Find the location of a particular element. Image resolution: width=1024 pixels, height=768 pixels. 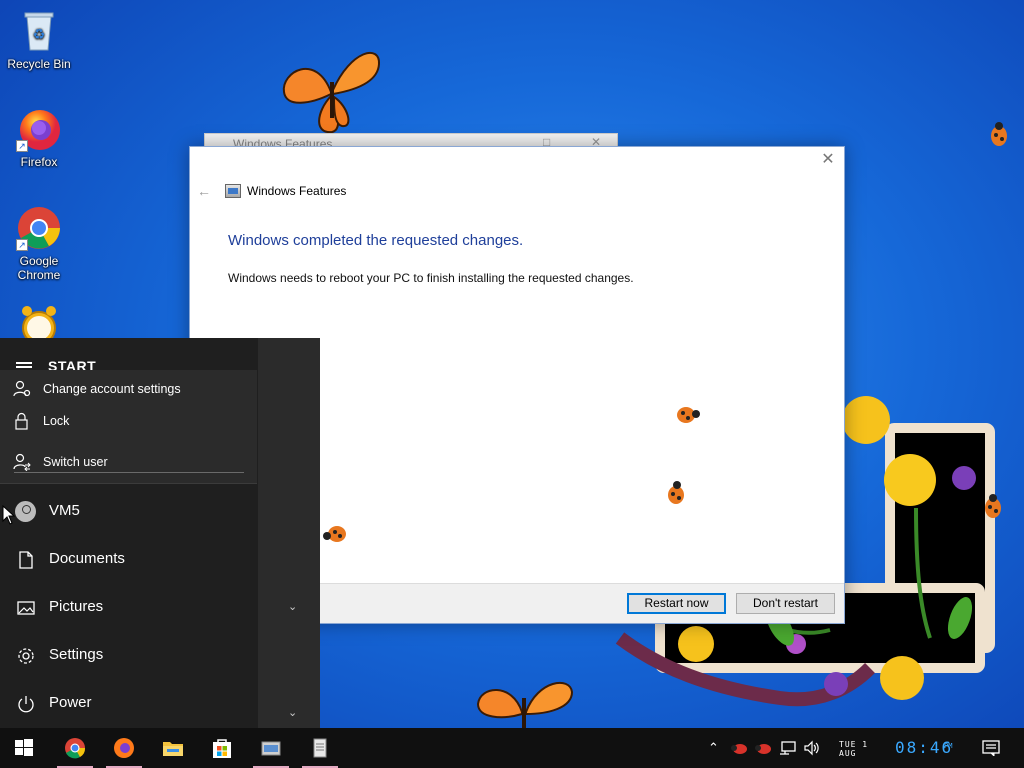

desktop-icon-firefox: ↗ Firefox is located at coordinates (39, 137).